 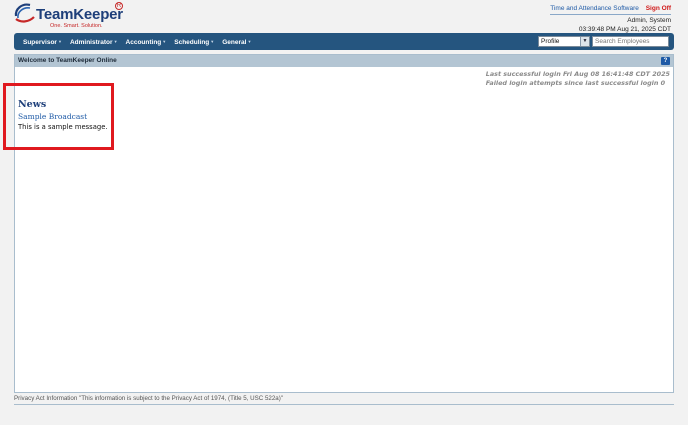 I want to click on nav-item-general: General▼, so click(x=236, y=41).